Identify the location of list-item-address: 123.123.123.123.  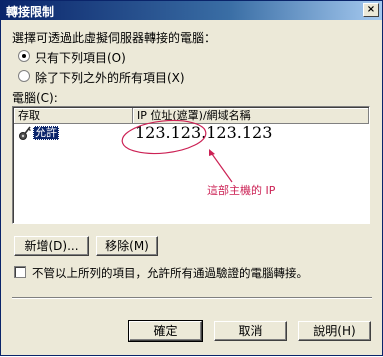
(203, 133).